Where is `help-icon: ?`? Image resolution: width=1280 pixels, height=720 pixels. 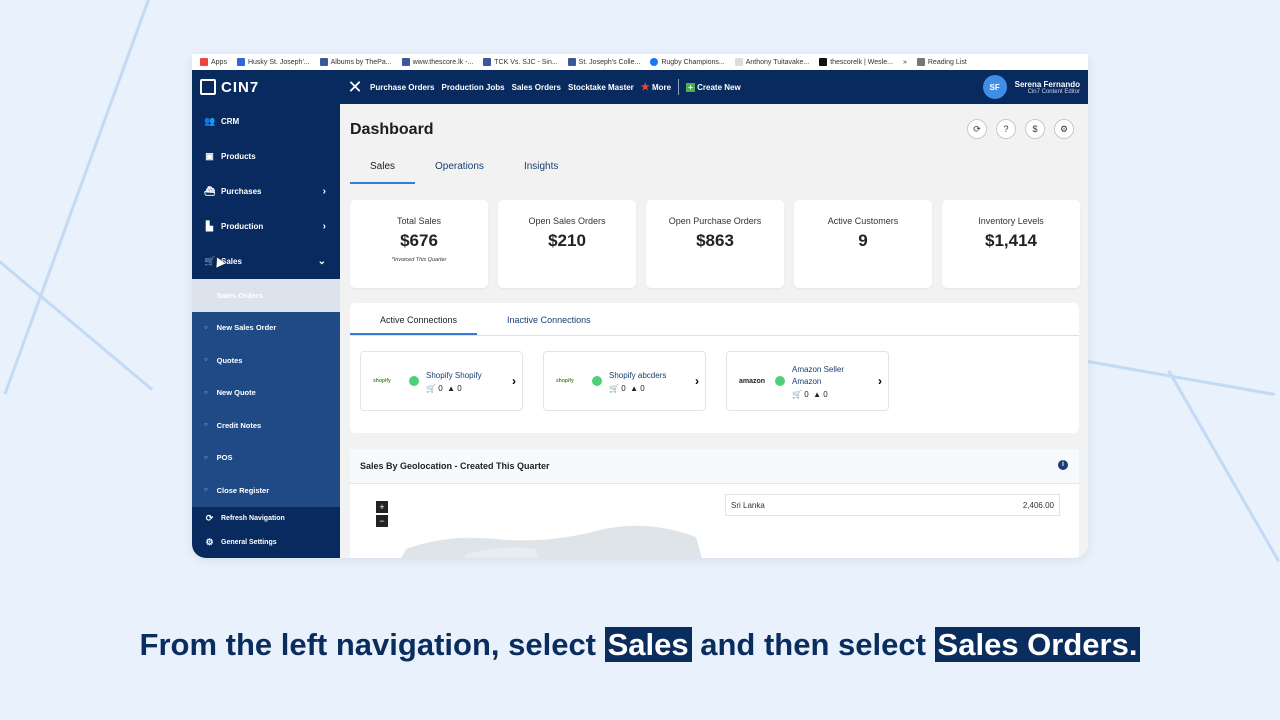
help-icon: ? is located at coordinates (1006, 129).